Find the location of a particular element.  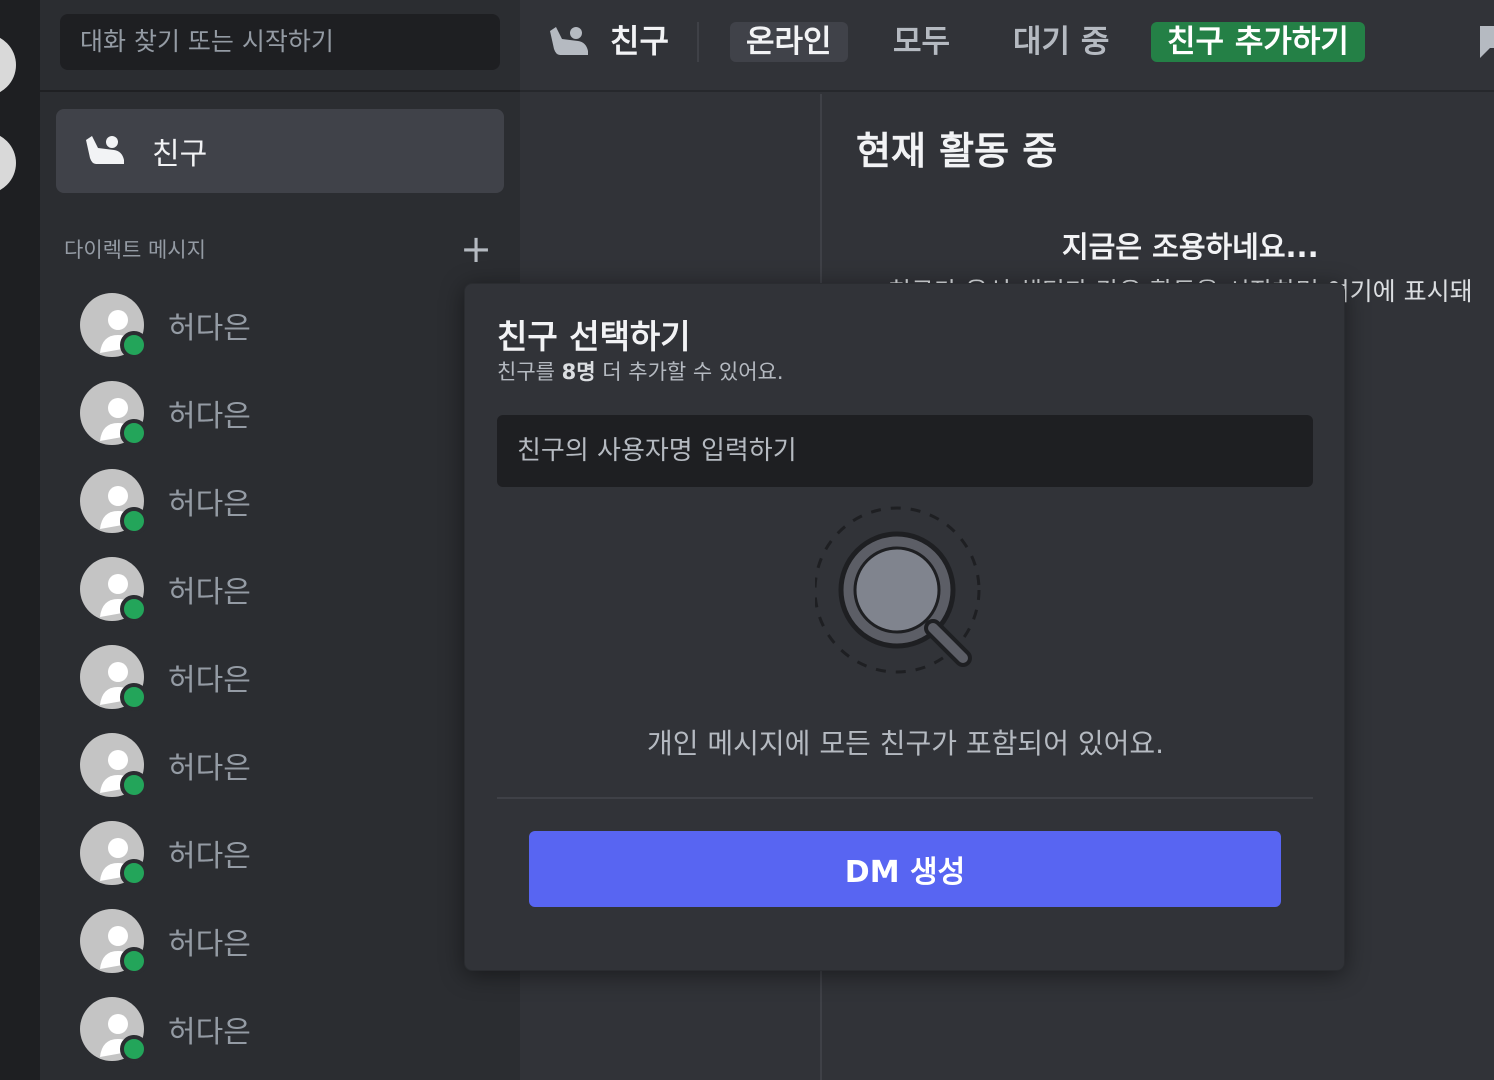

sidebar-item-friends: 친구 is located at coordinates (280, 151).